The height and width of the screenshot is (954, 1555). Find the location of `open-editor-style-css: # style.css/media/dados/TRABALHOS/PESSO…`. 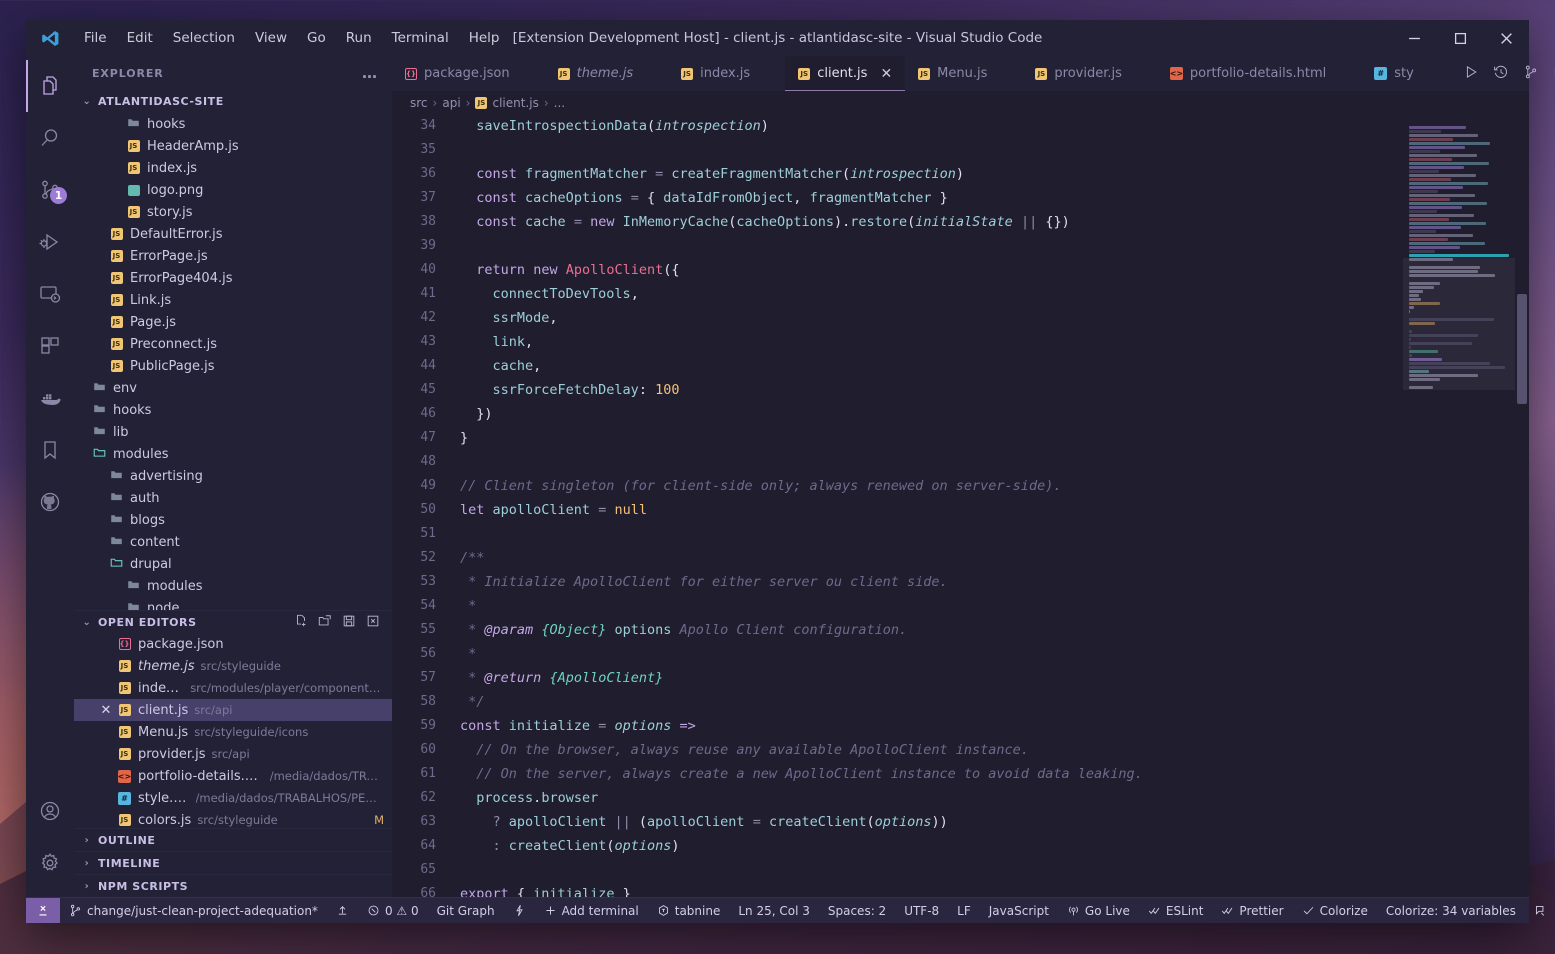

open-editor-style-css: # style.css/media/dados/TRABALHOS/PESSO… is located at coordinates (233, 798).